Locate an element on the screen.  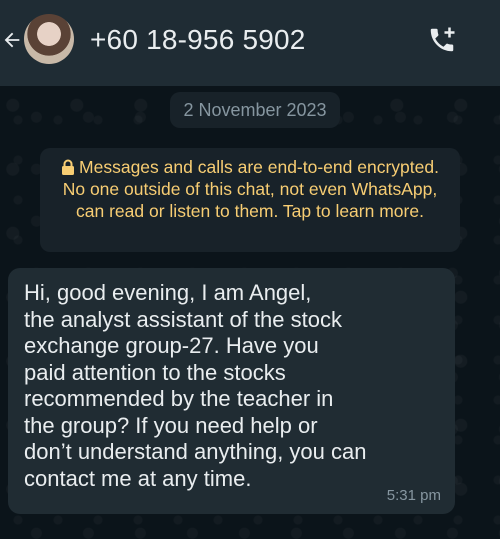
lock-icon is located at coordinates (68, 167).